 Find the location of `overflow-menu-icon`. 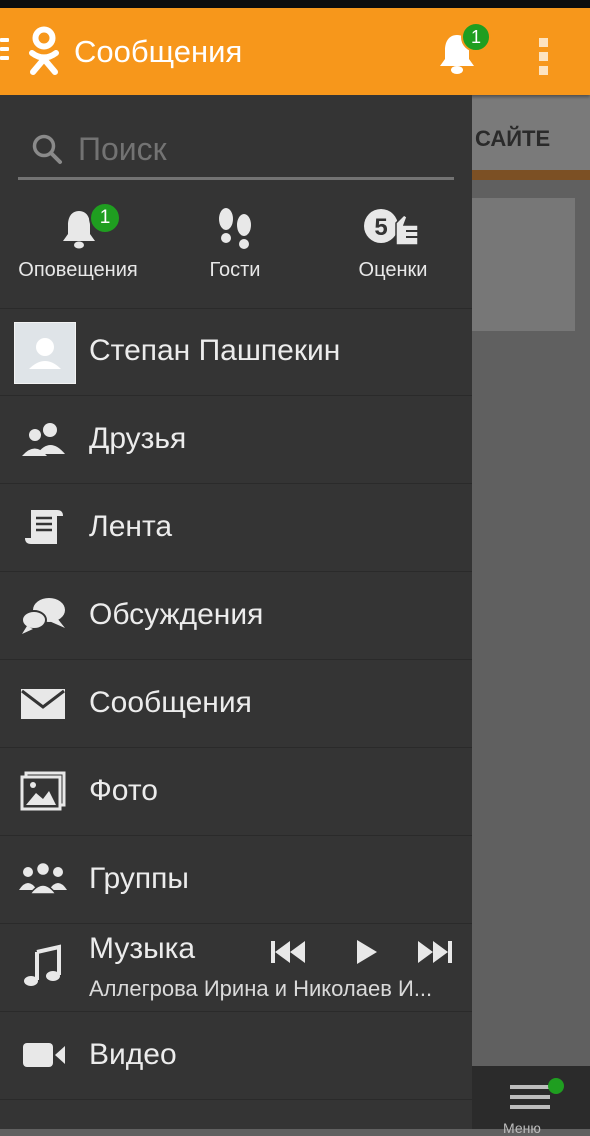

overflow-menu-icon is located at coordinates (545, 59).